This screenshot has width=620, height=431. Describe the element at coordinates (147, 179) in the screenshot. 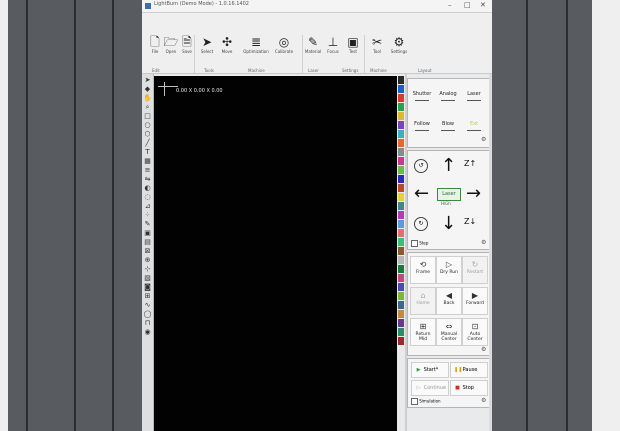

I see `mirror-icon: ⇋` at that location.